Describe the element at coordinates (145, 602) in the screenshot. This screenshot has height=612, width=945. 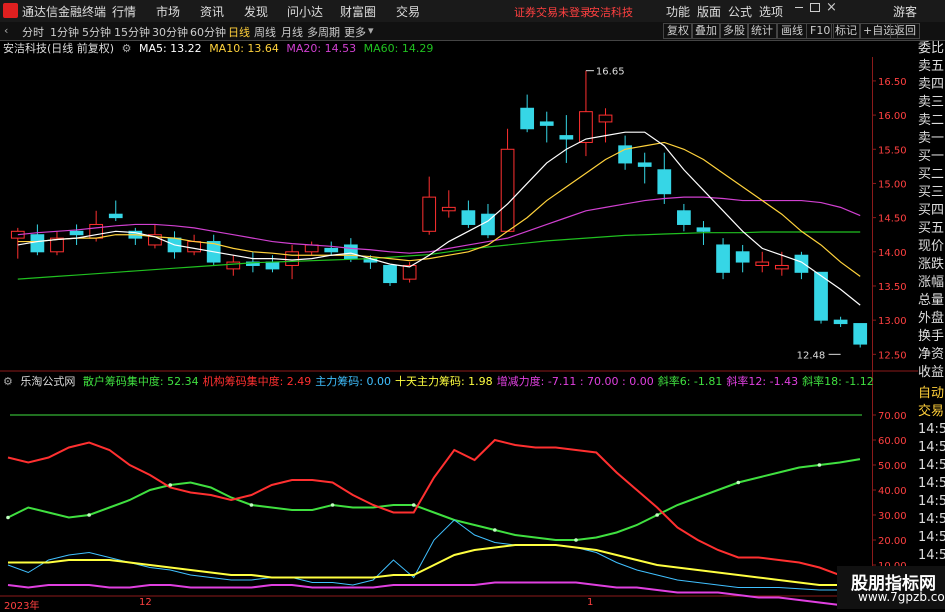
I see `date-label-dec: 12` at that location.